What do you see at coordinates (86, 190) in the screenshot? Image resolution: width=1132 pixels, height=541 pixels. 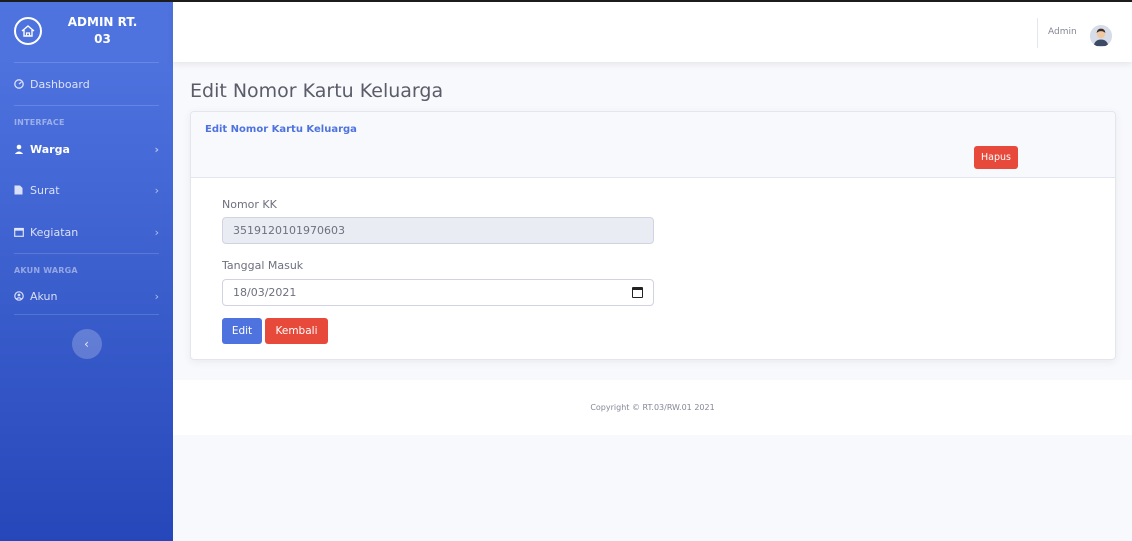 I see `sidebar-item-surat: Surat ›` at bounding box center [86, 190].